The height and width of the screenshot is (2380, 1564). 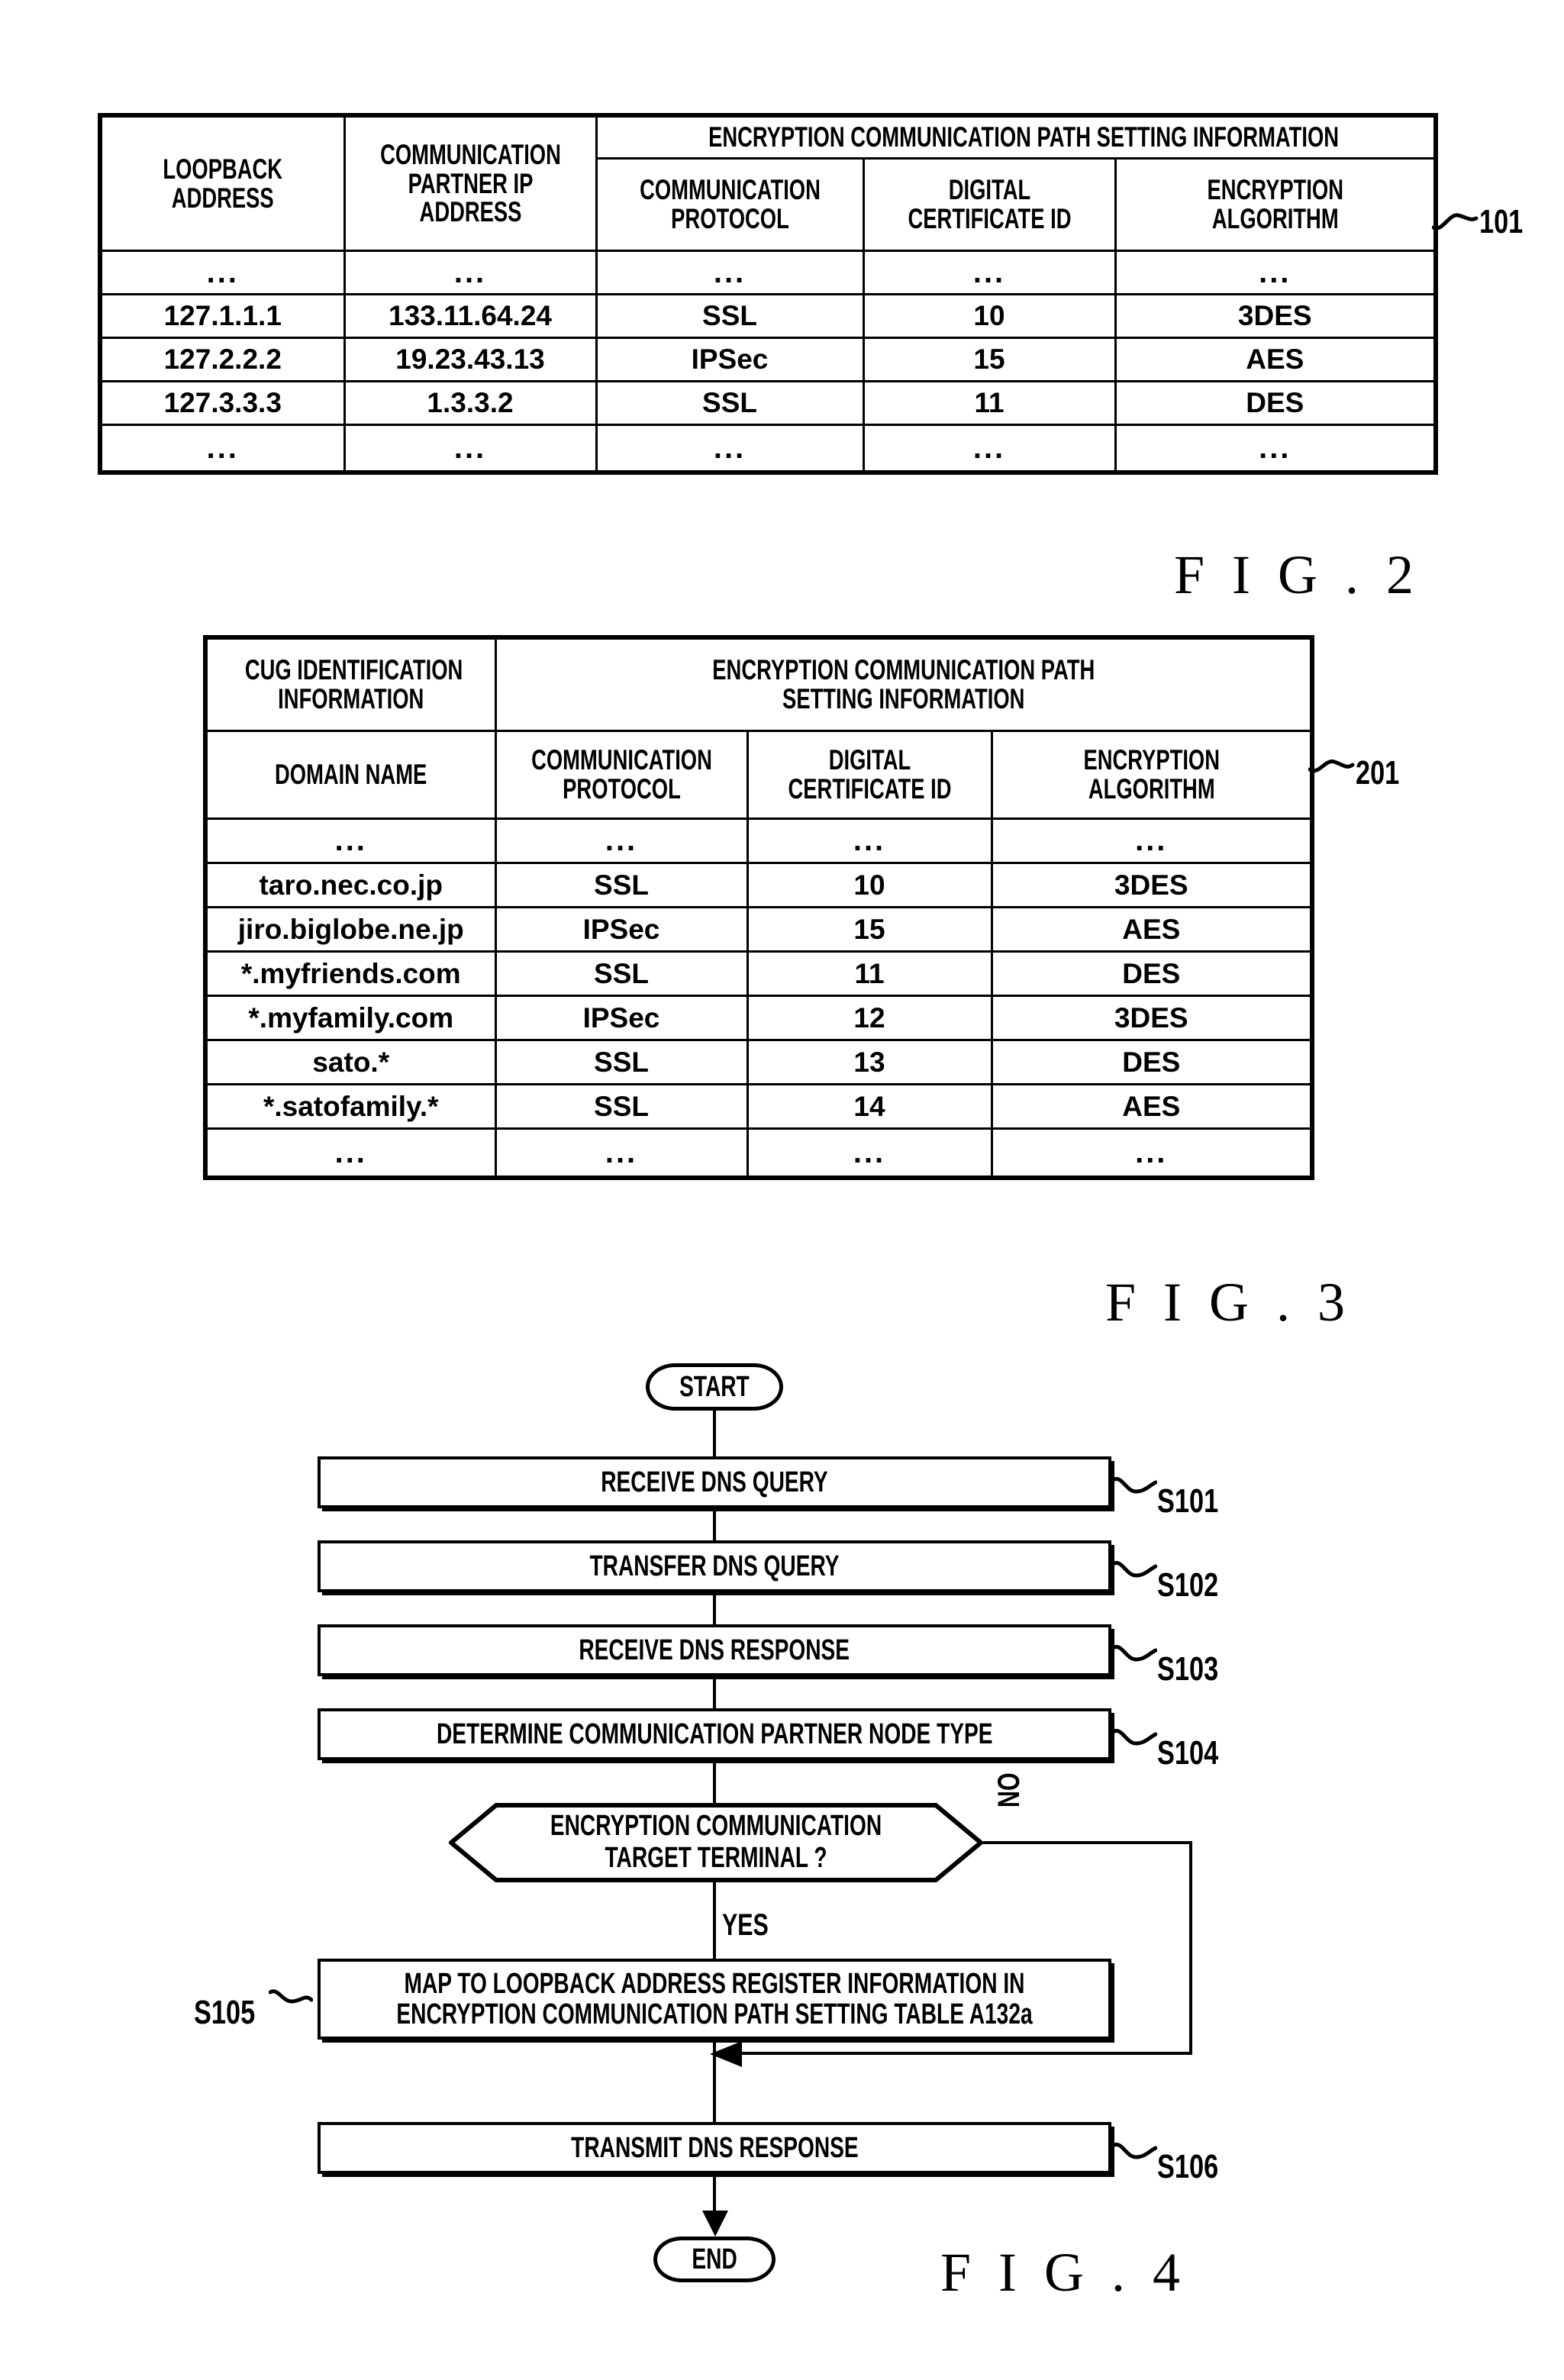 I want to click on connector-s102-to-s103, so click(x=714, y=1608).